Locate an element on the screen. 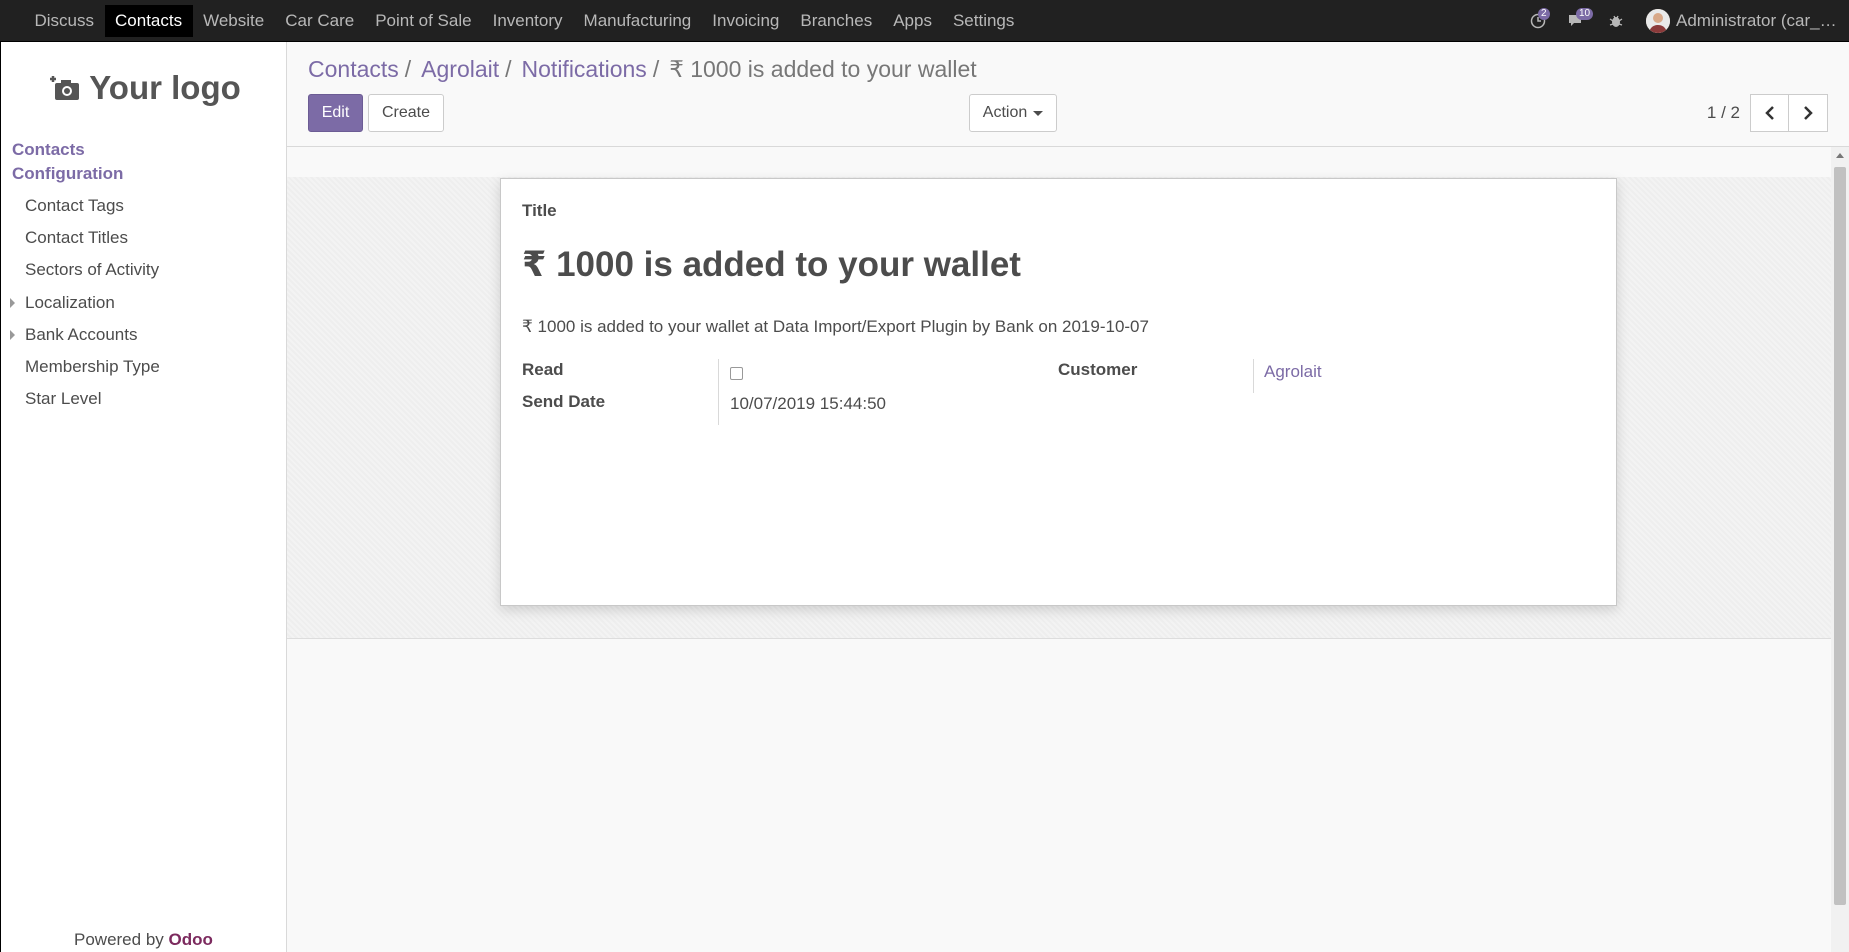 The width and height of the screenshot is (1849, 952). systray: 2 10 Administrator (car_care_demo) is located at coordinates (1689, 21).